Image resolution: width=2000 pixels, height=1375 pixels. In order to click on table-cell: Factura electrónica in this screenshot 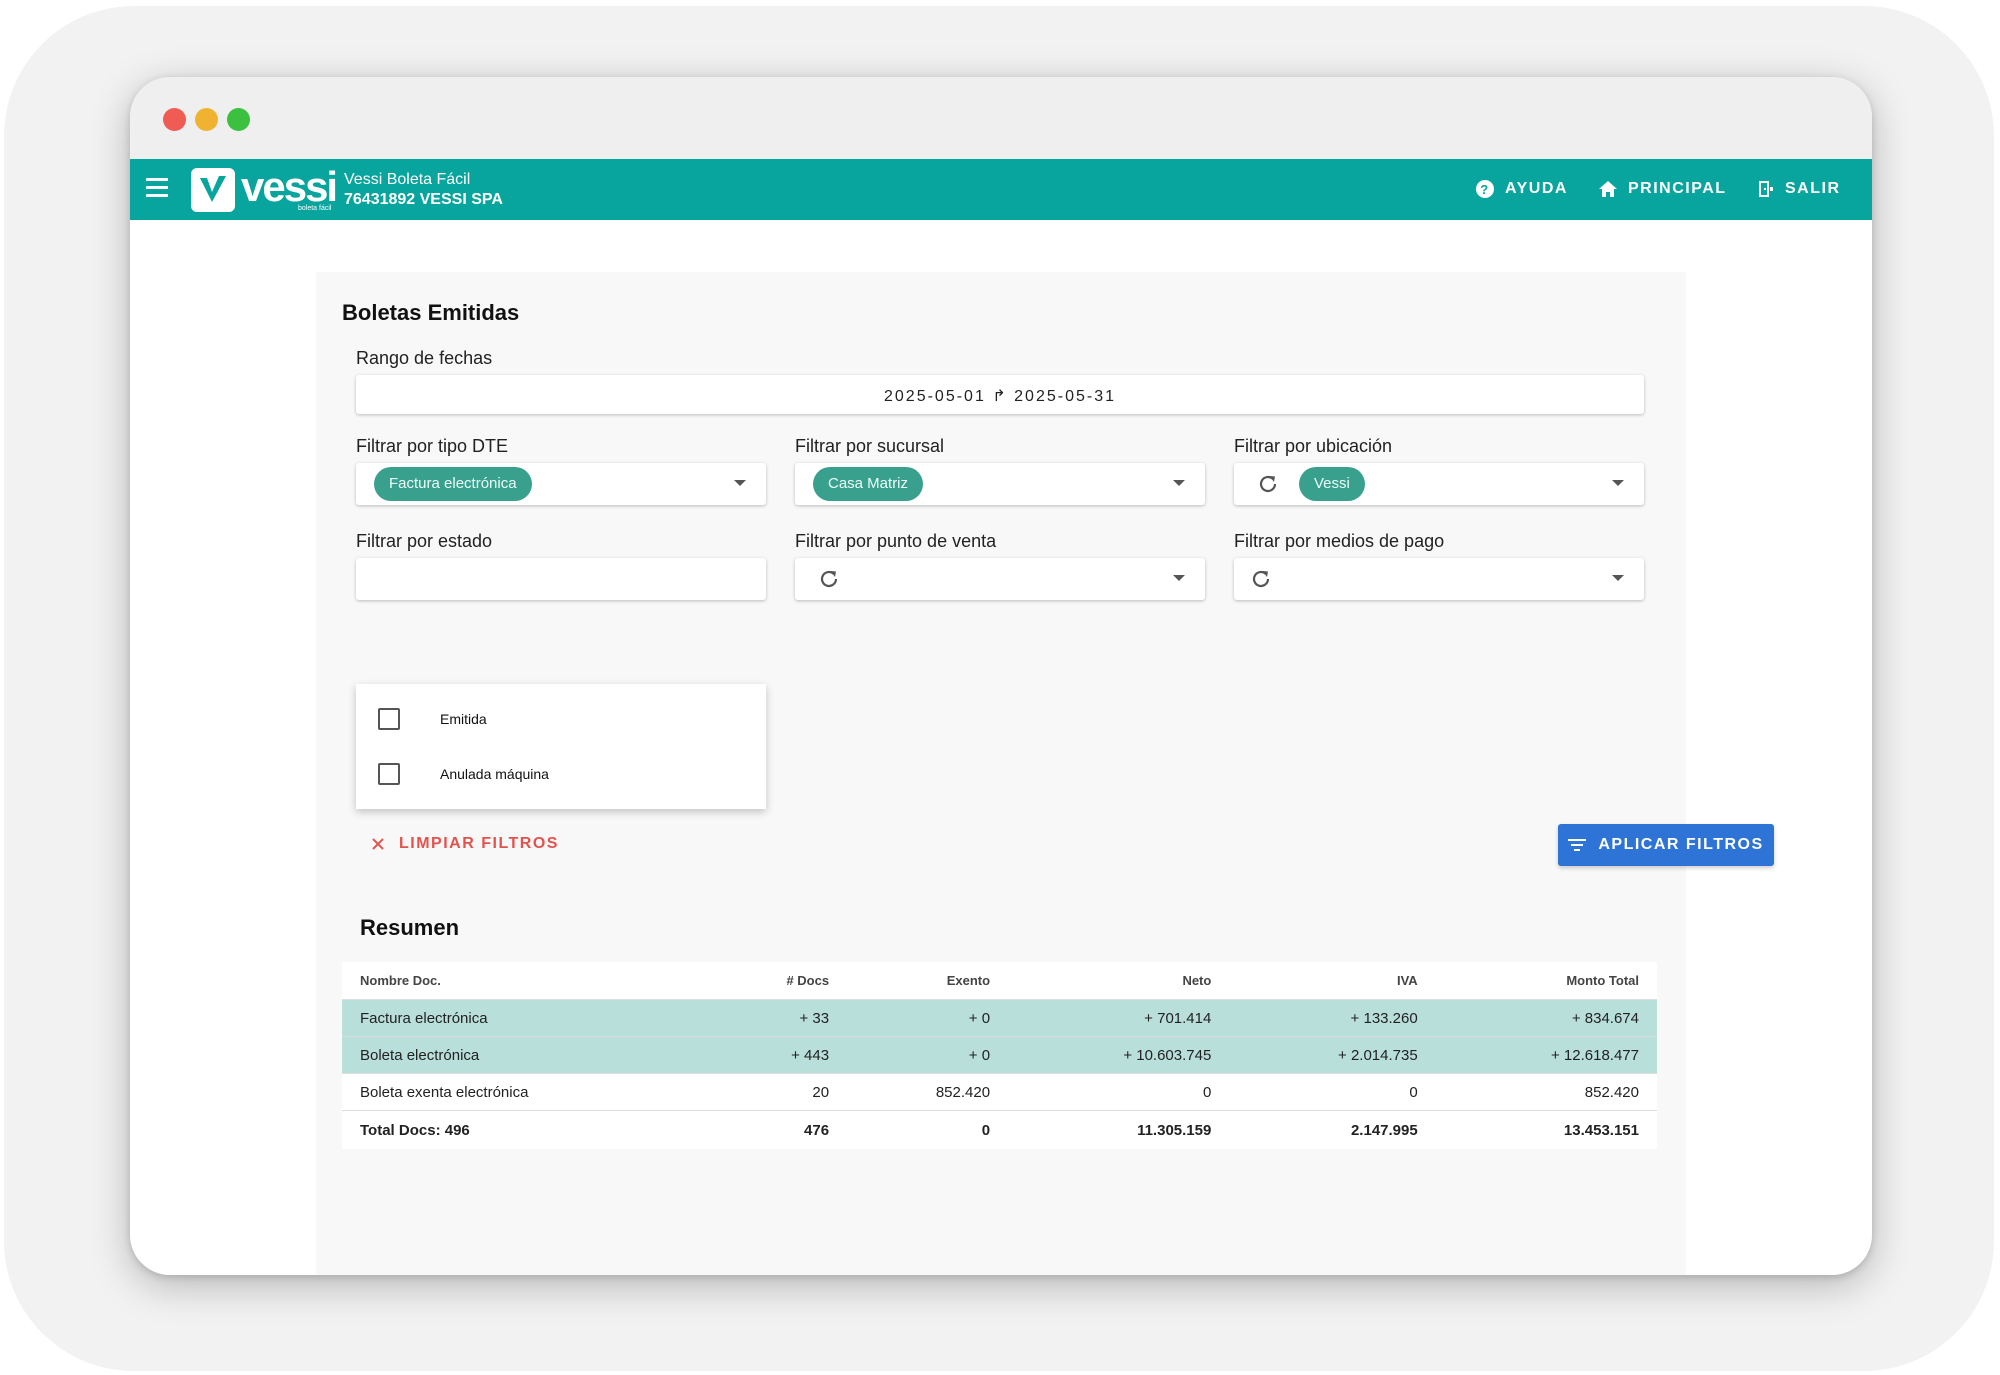, I will do `click(524, 1018)`.